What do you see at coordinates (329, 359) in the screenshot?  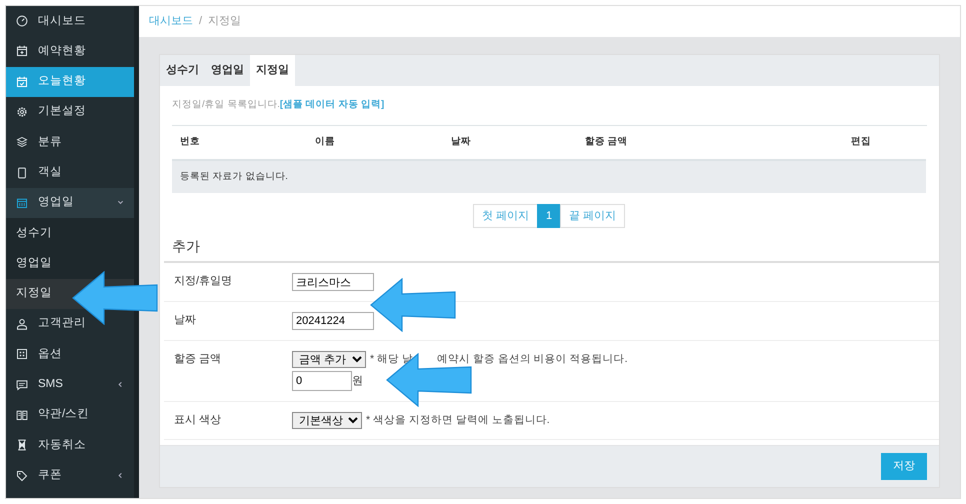 I see `select-field: 금액 추가` at bounding box center [329, 359].